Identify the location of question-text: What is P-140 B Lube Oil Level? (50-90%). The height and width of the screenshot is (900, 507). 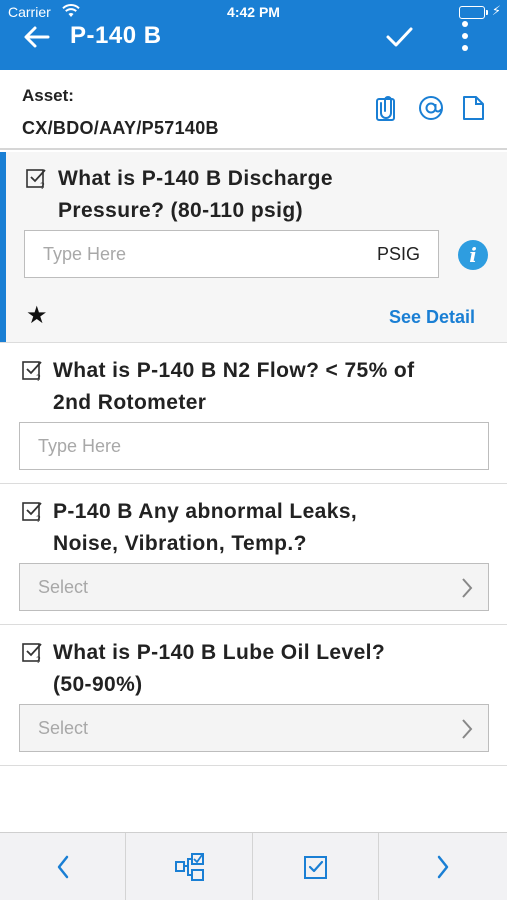
(219, 668).